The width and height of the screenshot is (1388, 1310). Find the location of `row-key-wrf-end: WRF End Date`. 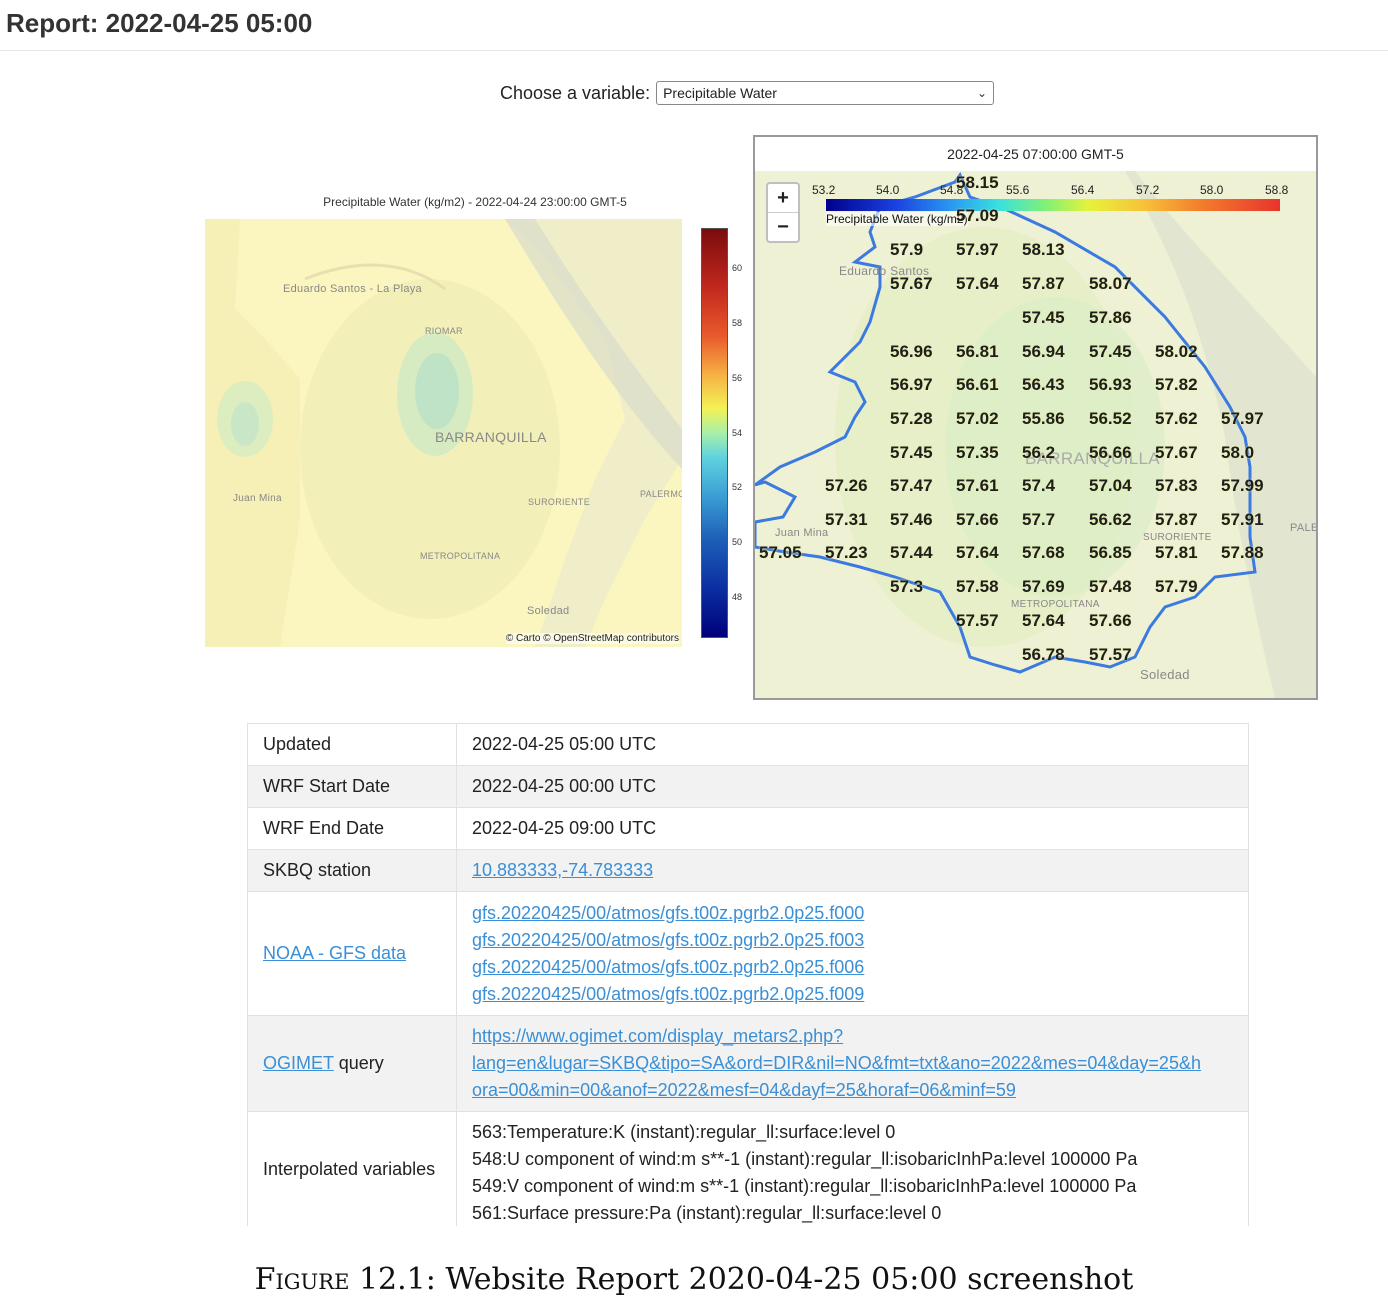

row-key-wrf-end: WRF End Date is located at coordinates (352, 828).